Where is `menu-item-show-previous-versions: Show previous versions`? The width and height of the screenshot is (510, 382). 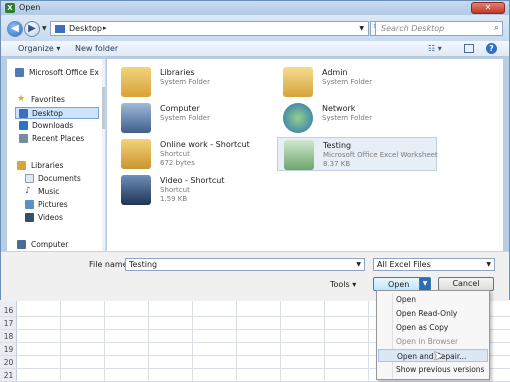
menu-item-show-previous-versions: Show previous versions is located at coordinates (433, 369).